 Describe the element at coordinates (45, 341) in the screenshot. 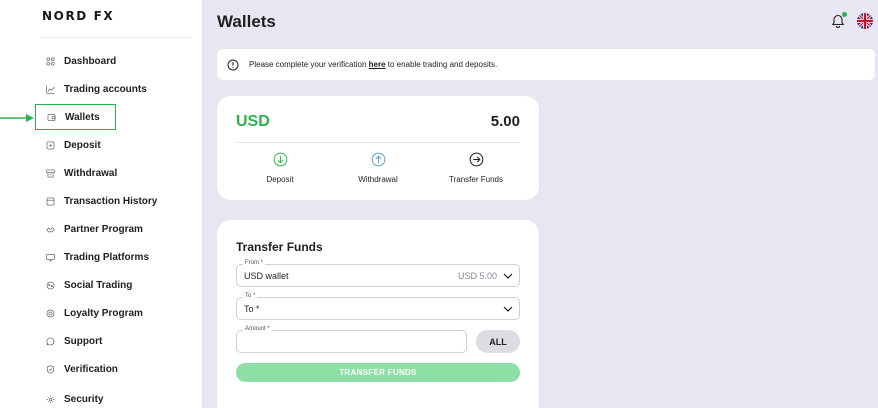

I see `support-icon` at that location.